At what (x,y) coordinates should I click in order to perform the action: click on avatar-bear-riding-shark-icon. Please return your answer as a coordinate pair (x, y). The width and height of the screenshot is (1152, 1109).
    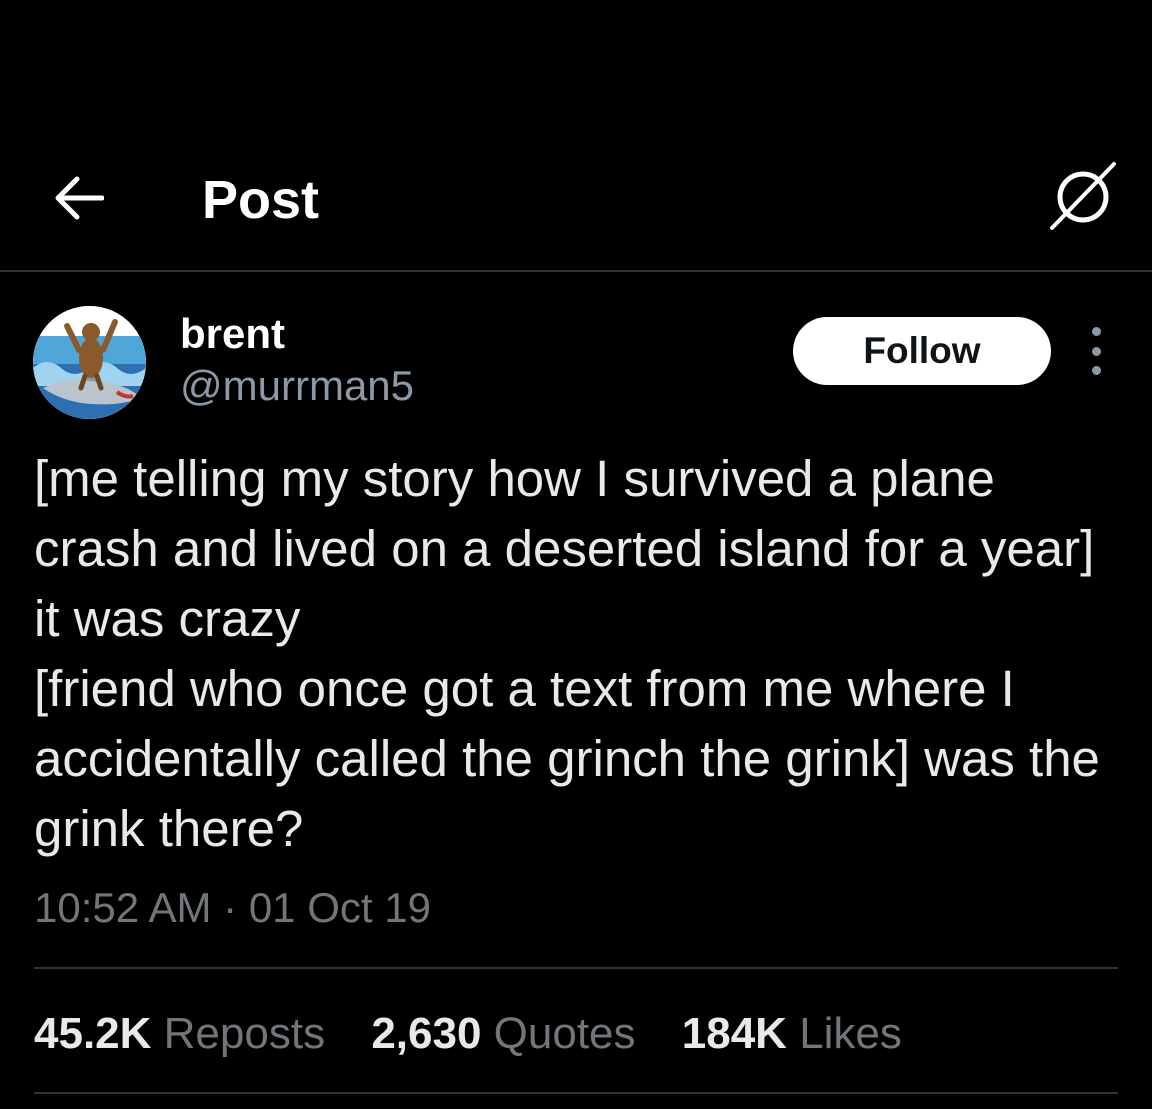
    Looking at the image, I should click on (89, 362).